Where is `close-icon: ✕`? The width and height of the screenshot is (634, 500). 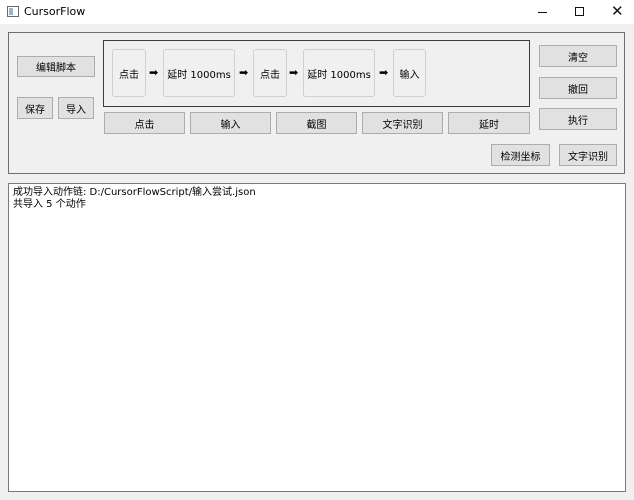
close-icon: ✕ is located at coordinates (617, 11).